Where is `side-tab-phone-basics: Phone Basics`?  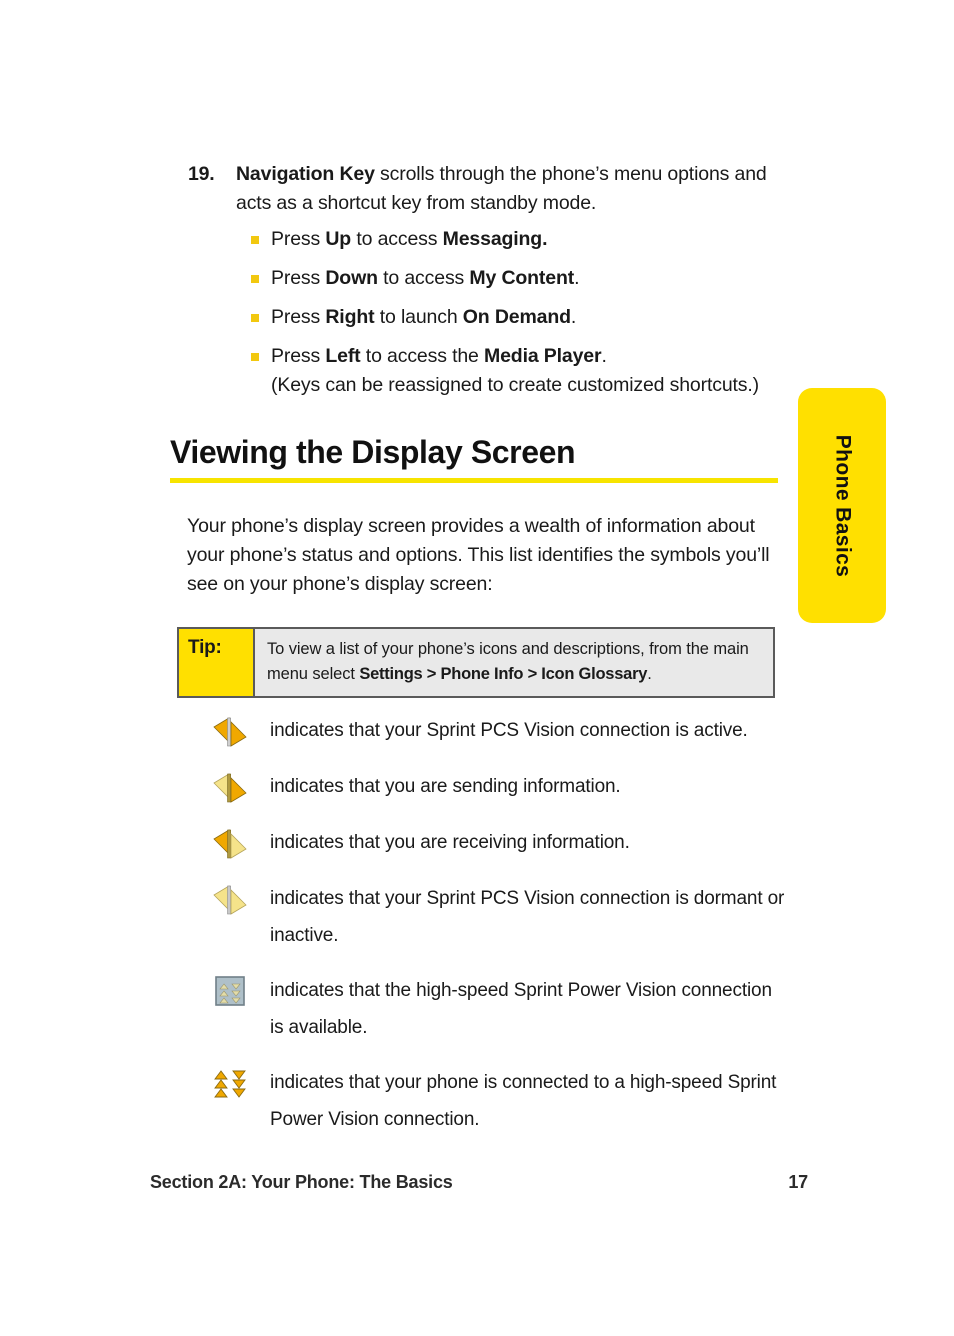 side-tab-phone-basics: Phone Basics is located at coordinates (842, 505).